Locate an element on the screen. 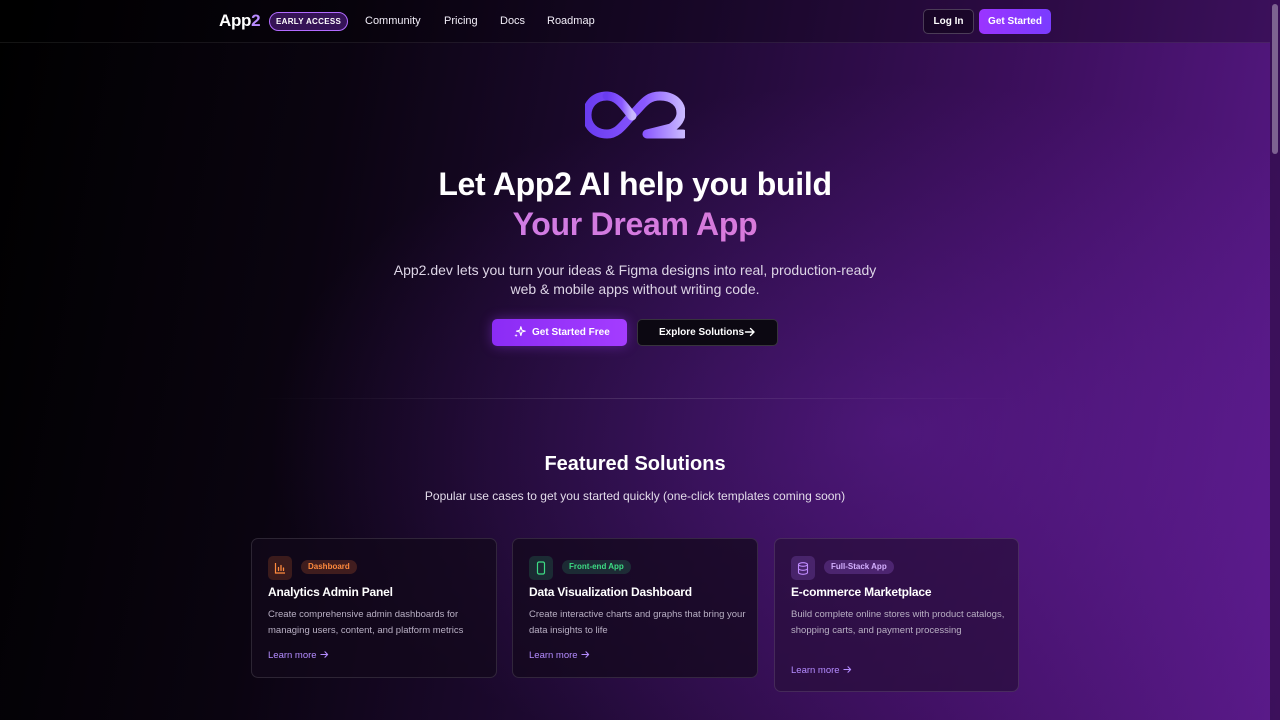 The image size is (1280, 720). sparkles-icon is located at coordinates (520, 332).